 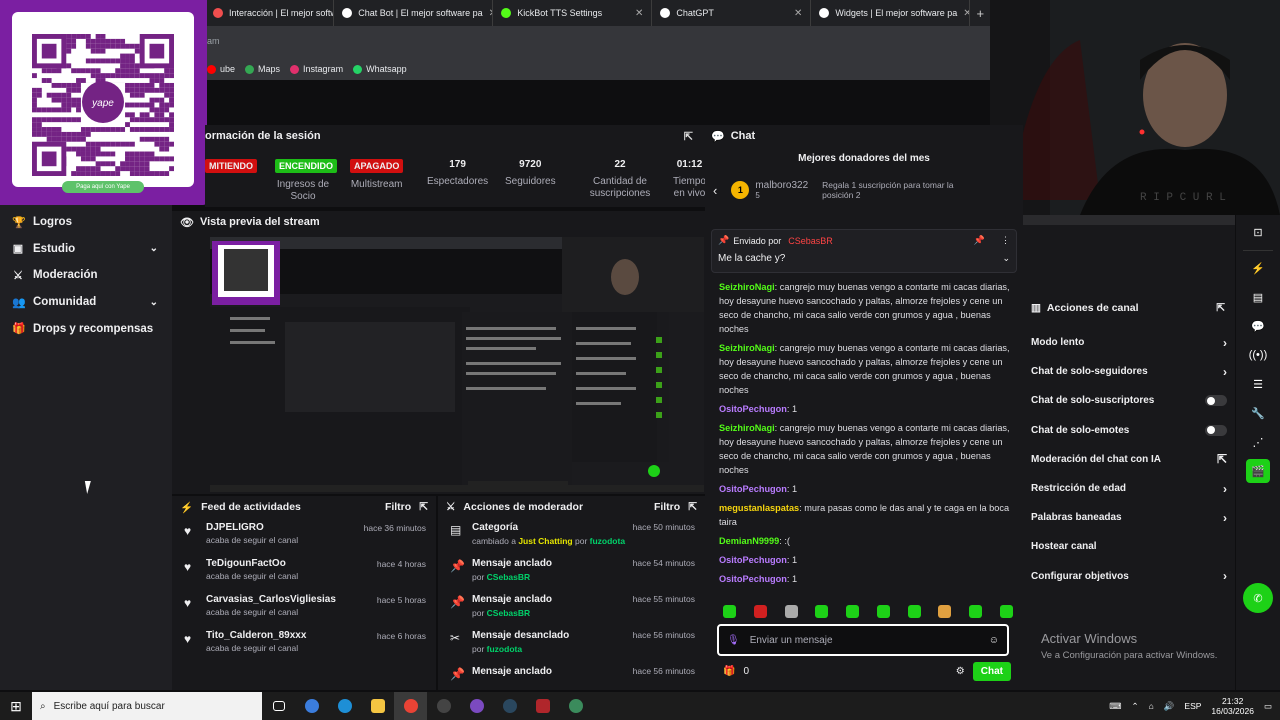 What do you see at coordinates (1258, 598) in the screenshot?
I see `phone-icon: ✆` at bounding box center [1258, 598].